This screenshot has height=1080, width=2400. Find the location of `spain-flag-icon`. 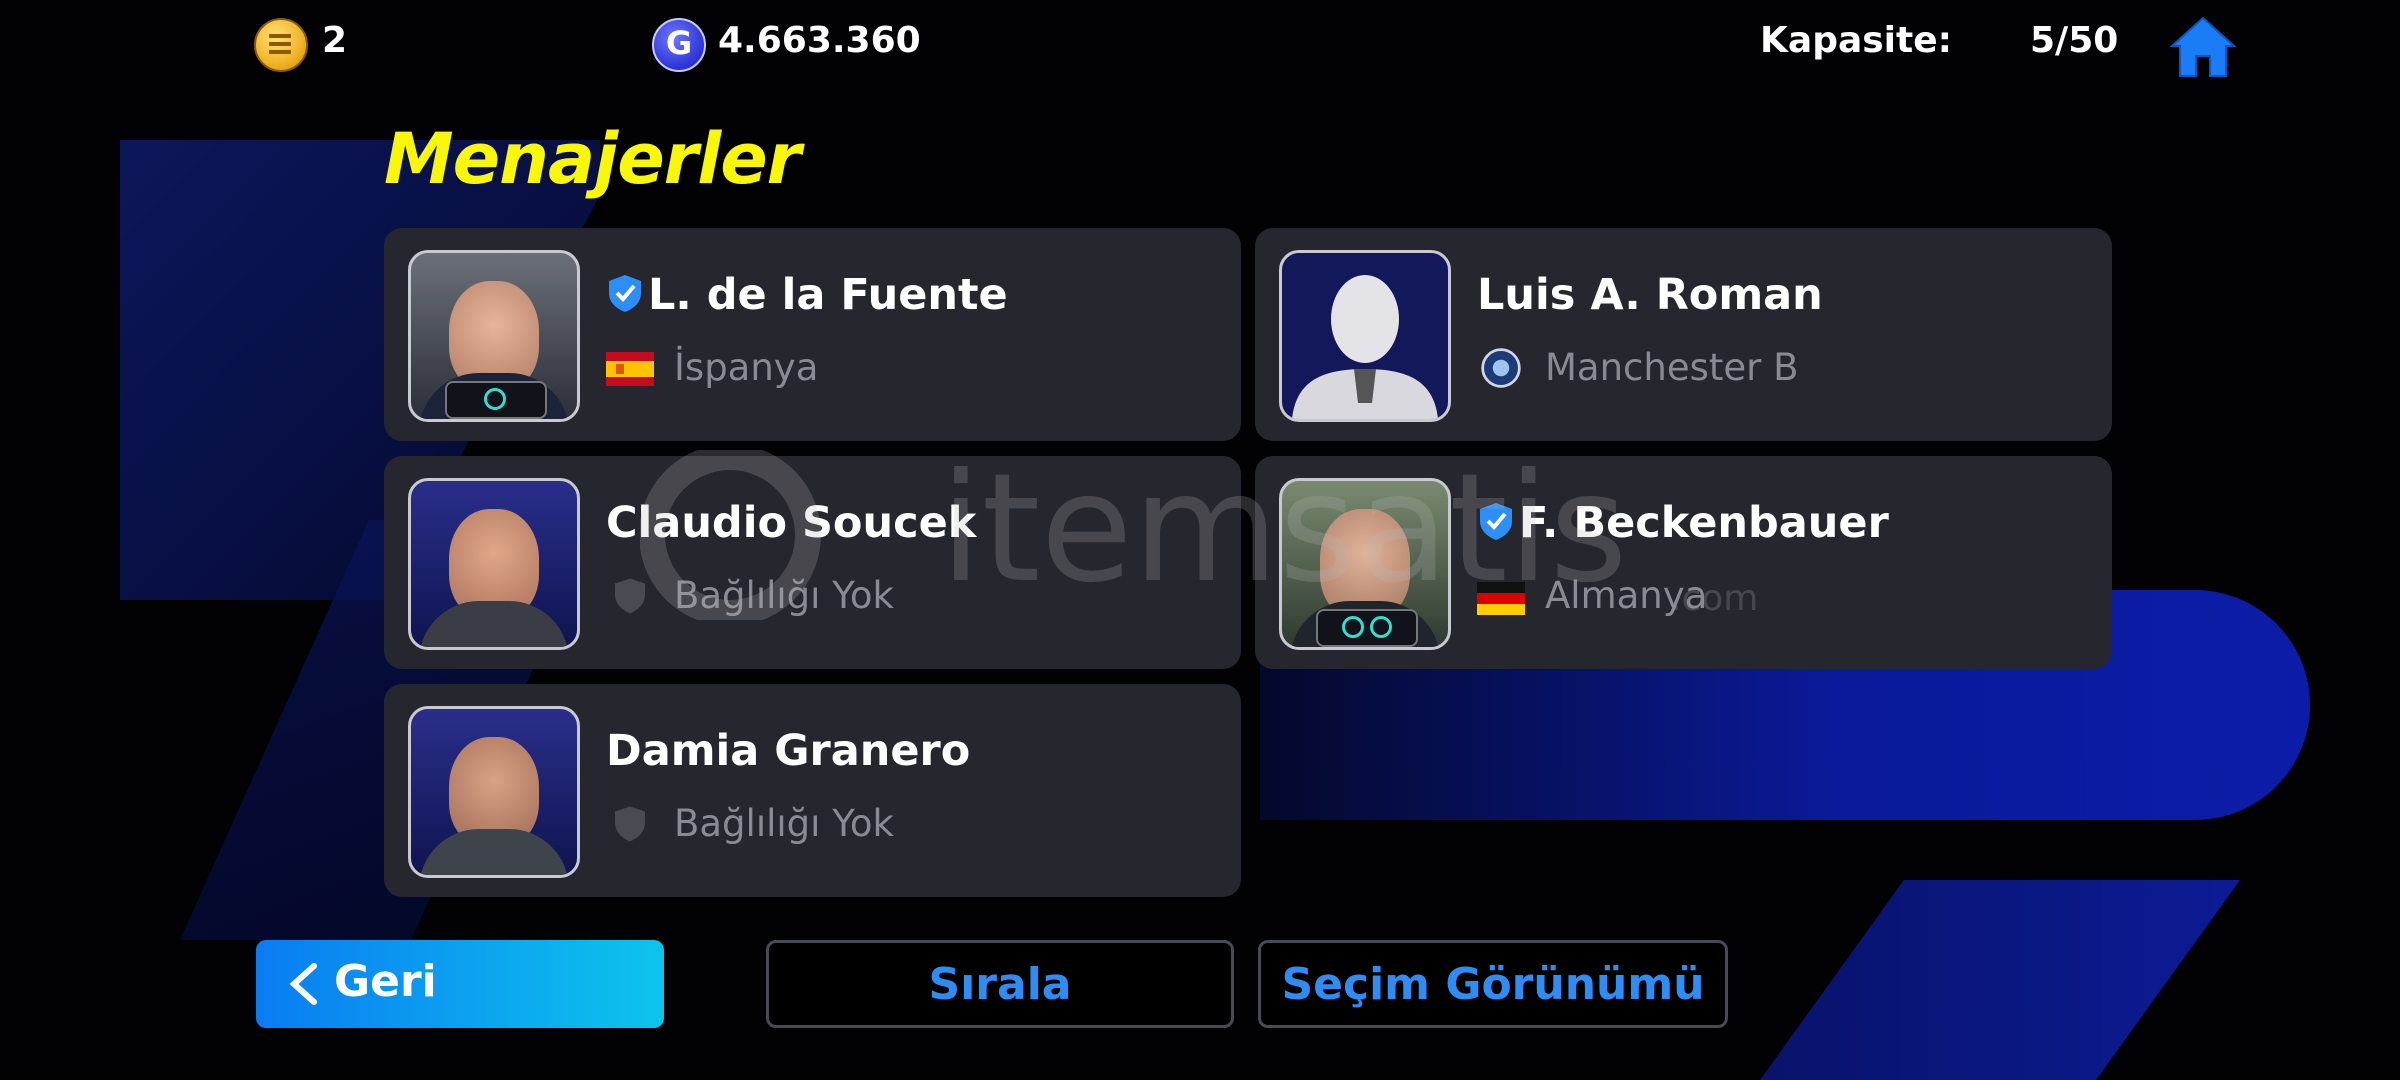

spain-flag-icon is located at coordinates (630, 369).